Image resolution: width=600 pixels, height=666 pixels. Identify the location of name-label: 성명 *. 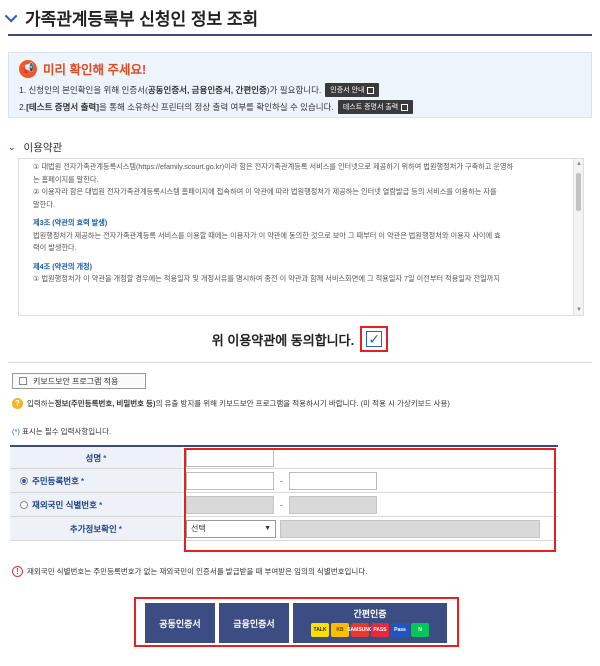
(96, 457).